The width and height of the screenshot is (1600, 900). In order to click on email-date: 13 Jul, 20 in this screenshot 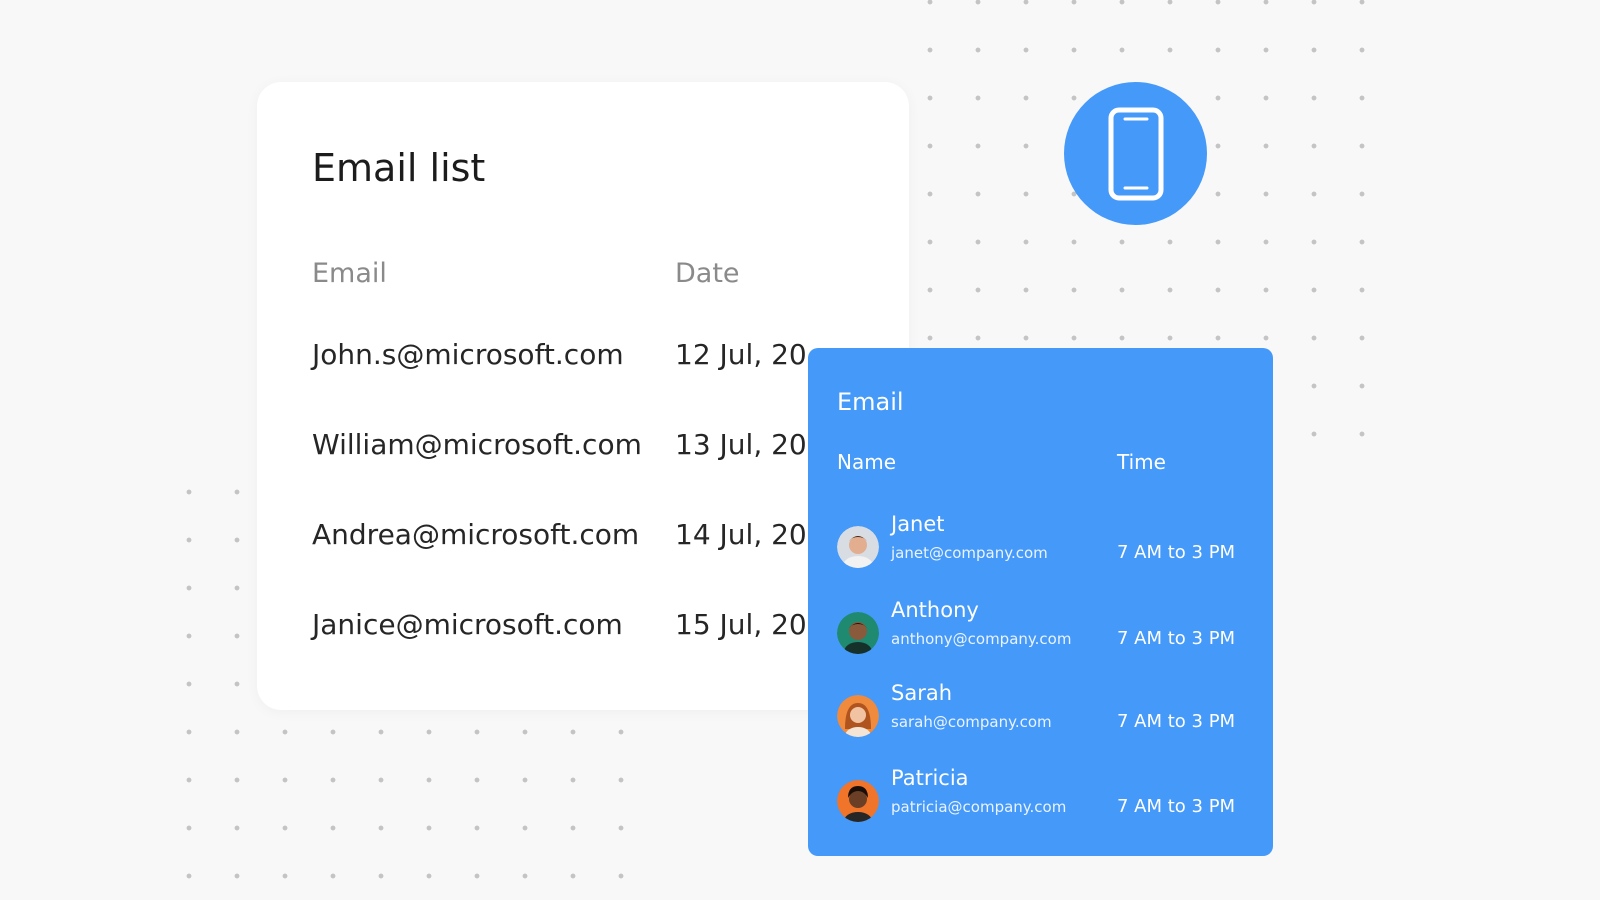, I will do `click(741, 444)`.